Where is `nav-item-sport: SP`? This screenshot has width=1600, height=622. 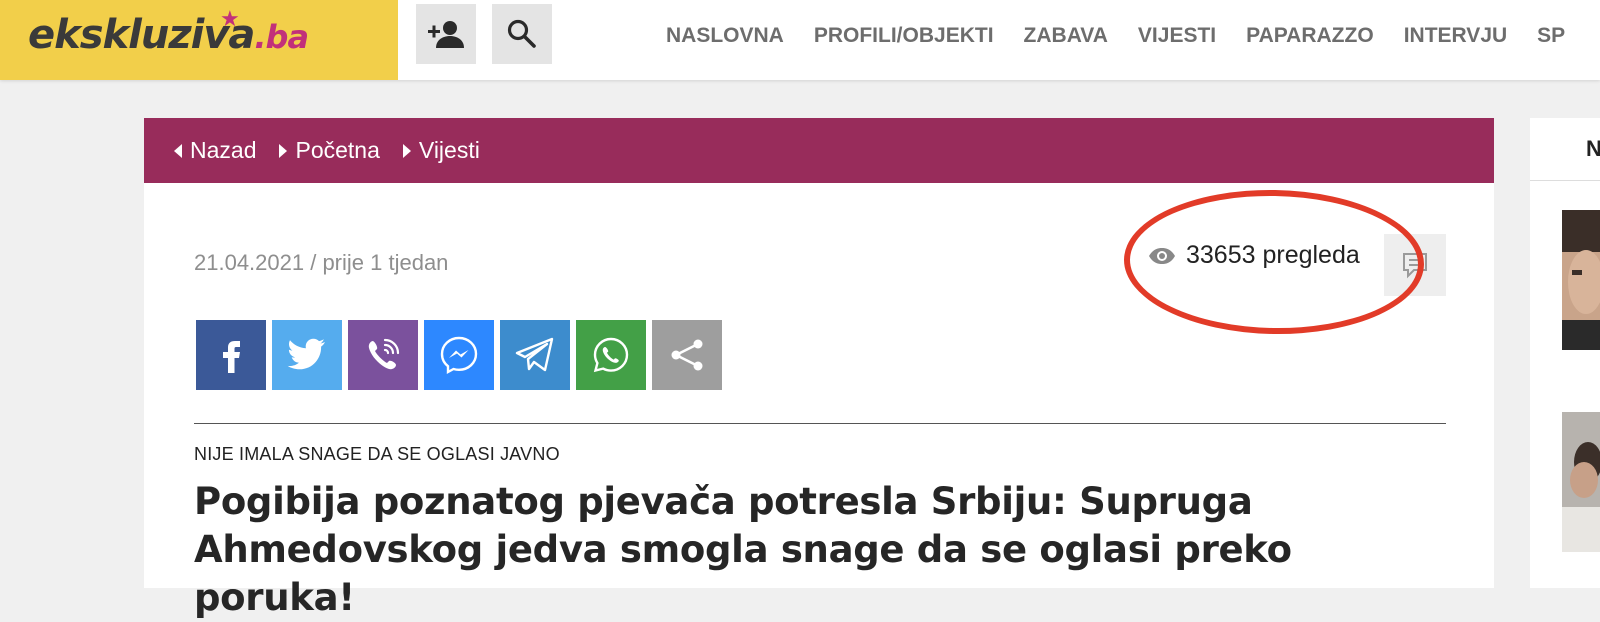 nav-item-sport: SP is located at coordinates (1551, 36).